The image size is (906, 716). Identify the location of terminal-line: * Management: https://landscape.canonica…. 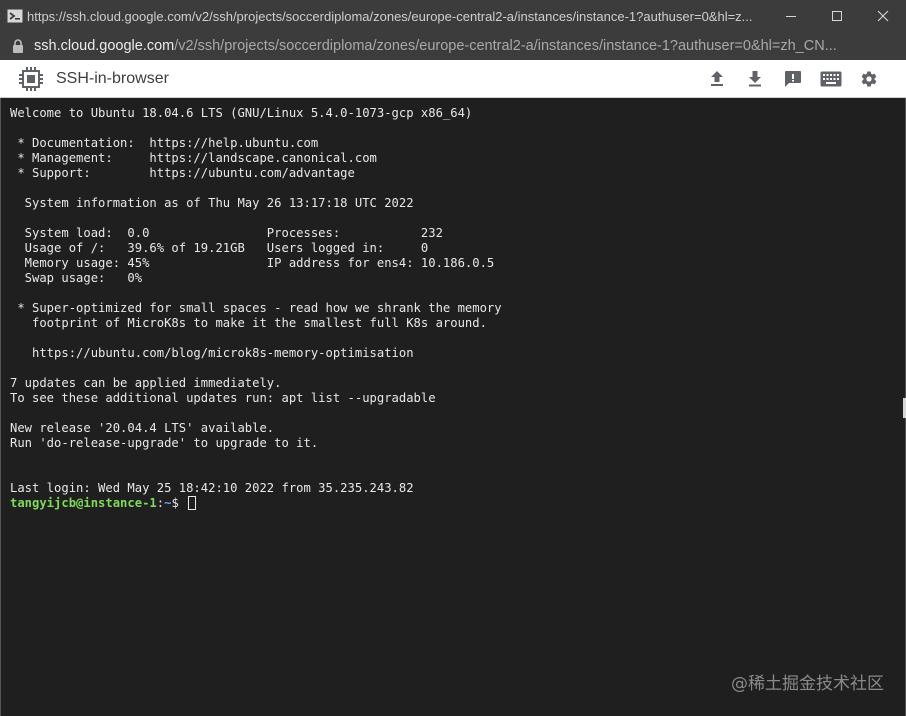
(193, 158).